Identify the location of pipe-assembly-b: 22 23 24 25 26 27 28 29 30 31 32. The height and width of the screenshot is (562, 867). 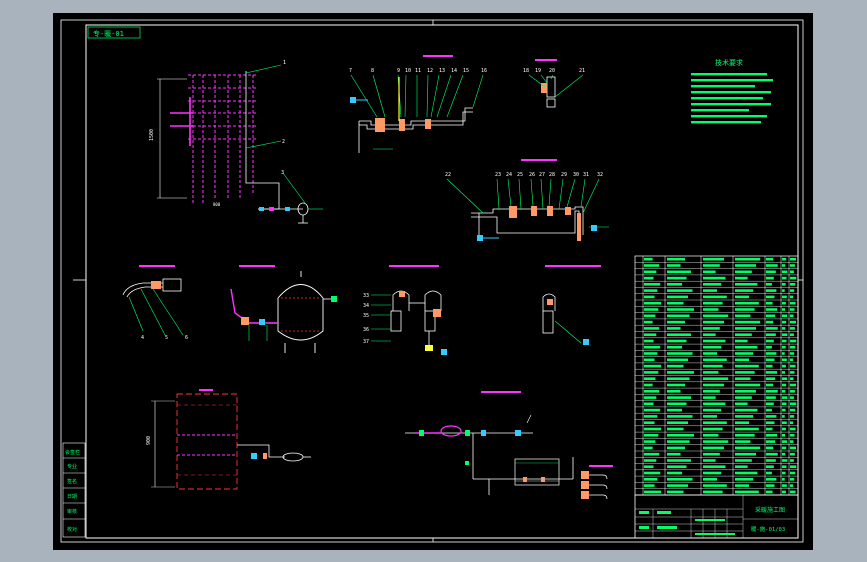
(527, 200).